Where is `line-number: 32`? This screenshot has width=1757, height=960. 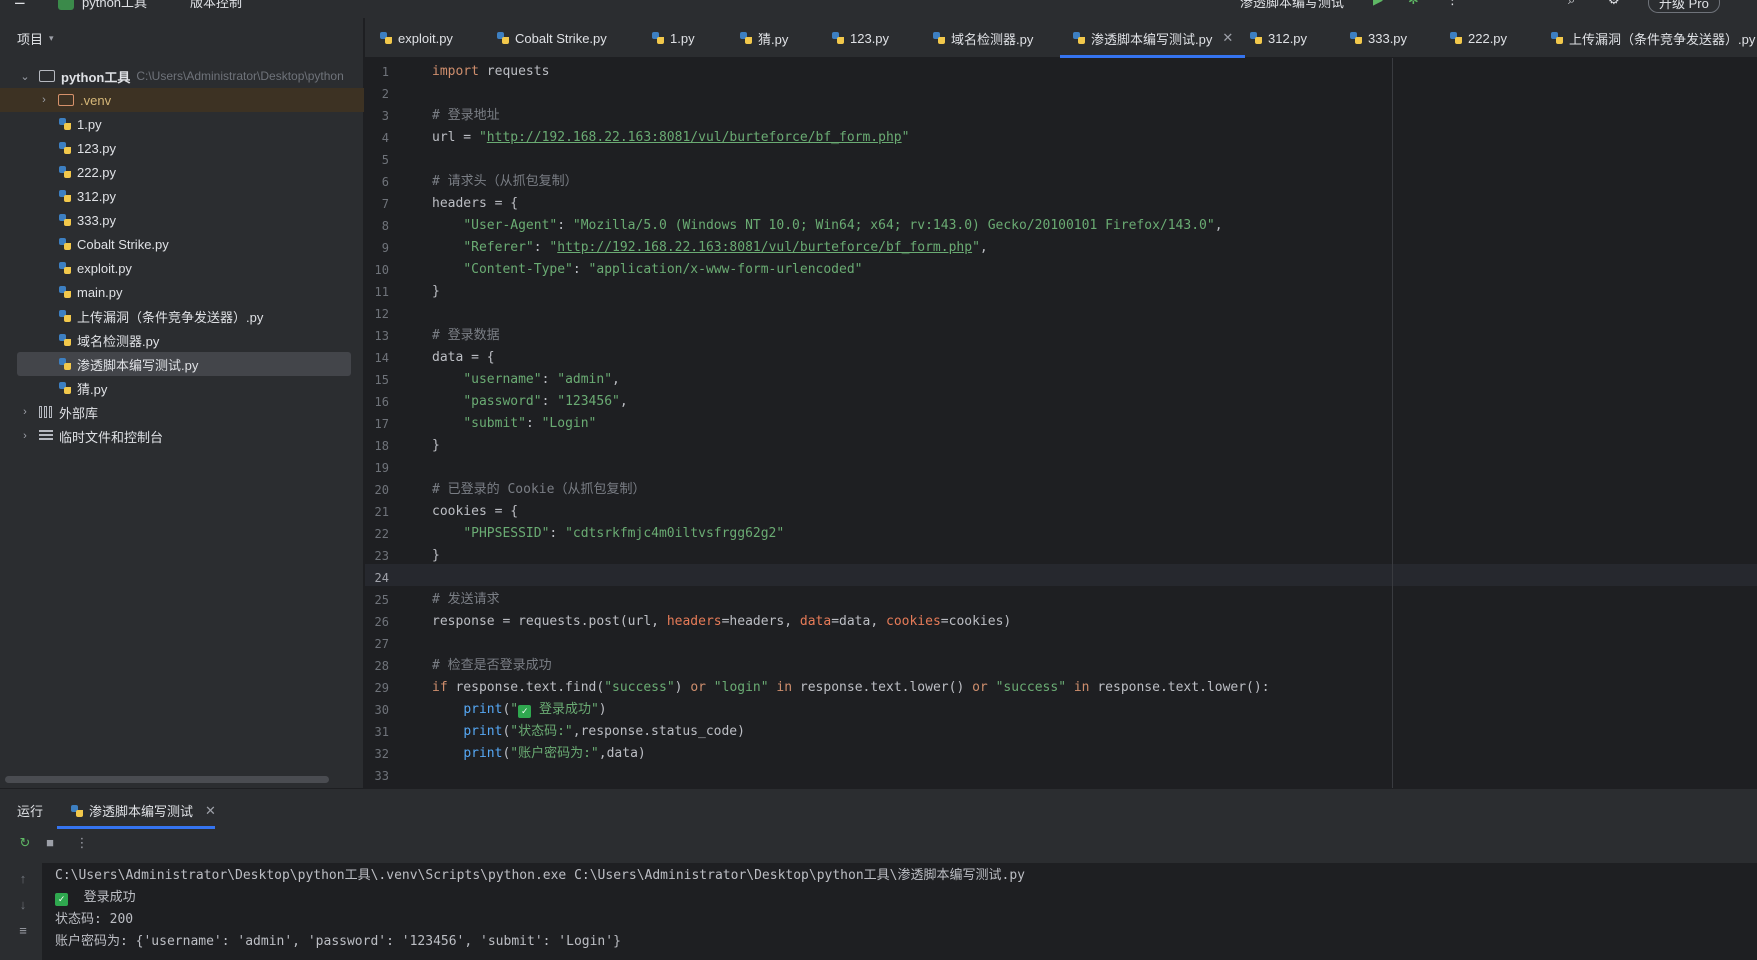 line-number: 32 is located at coordinates (381, 754).